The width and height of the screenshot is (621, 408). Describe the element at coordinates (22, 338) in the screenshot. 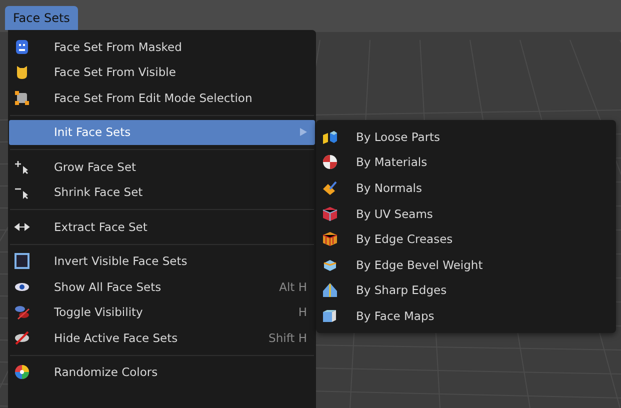

I see `hidden-eye-icon` at that location.